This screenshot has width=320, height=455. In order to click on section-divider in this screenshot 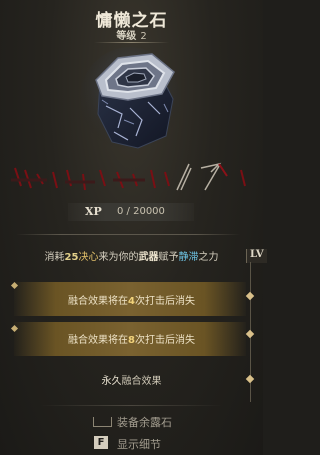, I will do `click(128, 234)`.